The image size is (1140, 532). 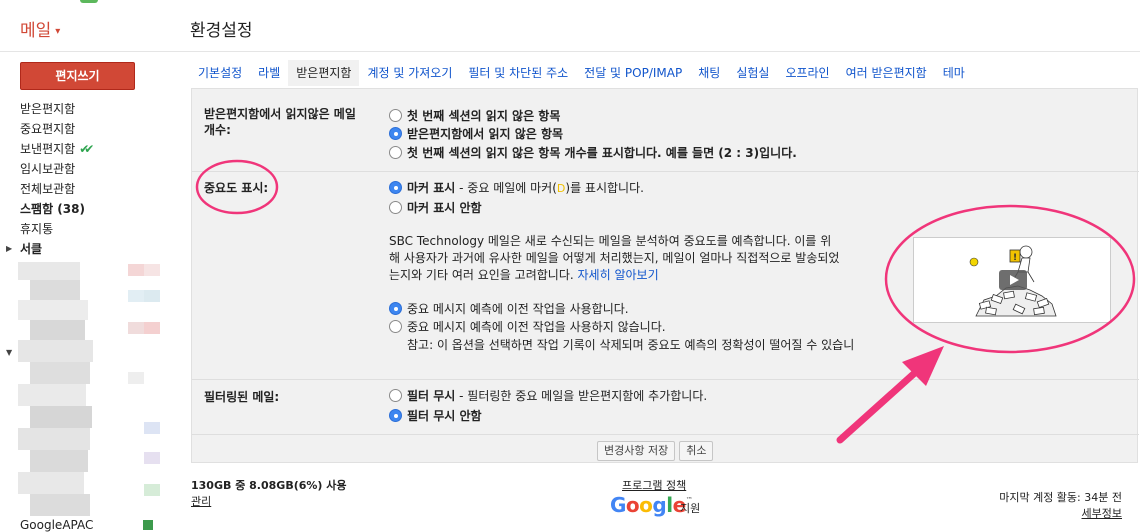 I want to click on description-line-last: 는지와 기타 여러 요인을 고려합니다. 자세히 알아보기, so click(x=639, y=275).